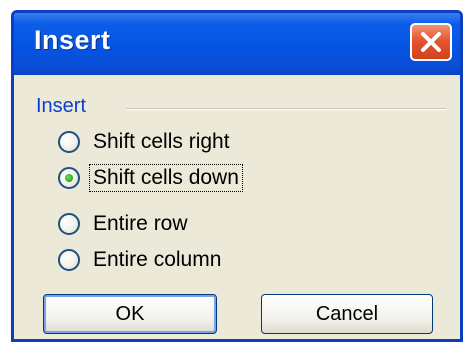 The width and height of the screenshot is (472, 356). What do you see at coordinates (166, 178) in the screenshot?
I see `option-label: Shift cells down` at bounding box center [166, 178].